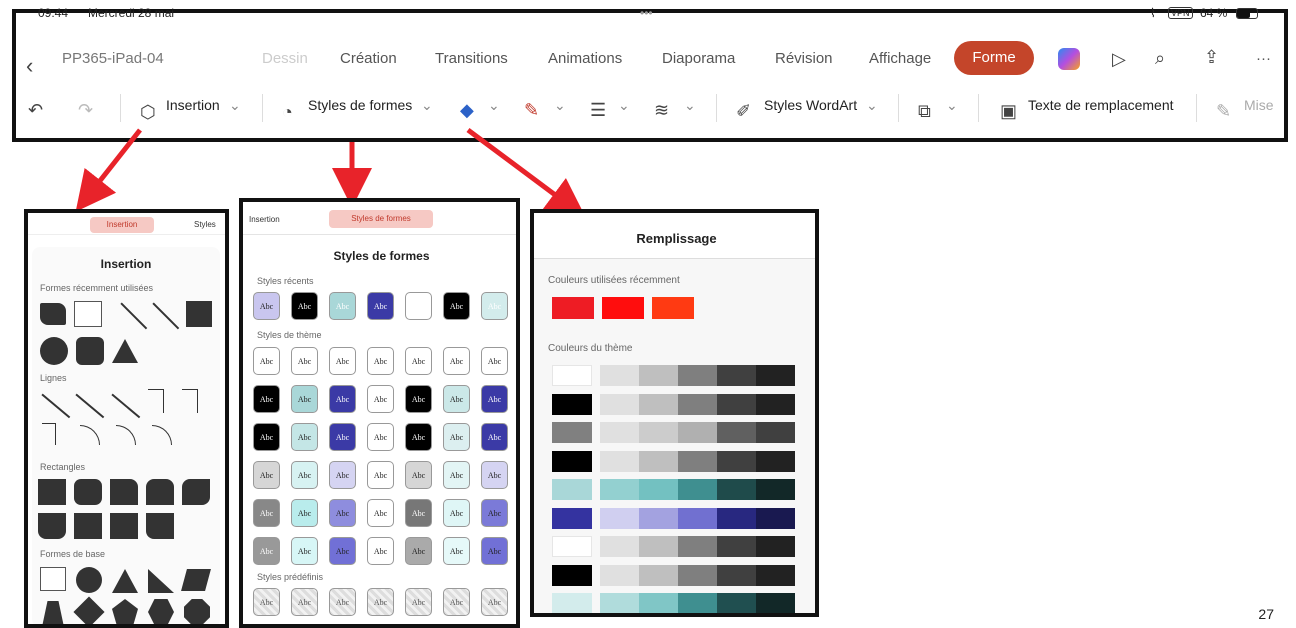 The image size is (1296, 628). I want to click on more-icon: ···, so click(1263, 58).